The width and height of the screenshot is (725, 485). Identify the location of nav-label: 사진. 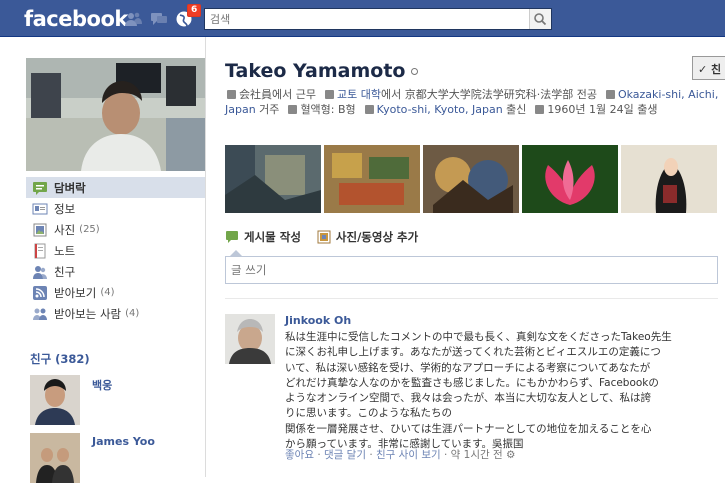
(65, 229).